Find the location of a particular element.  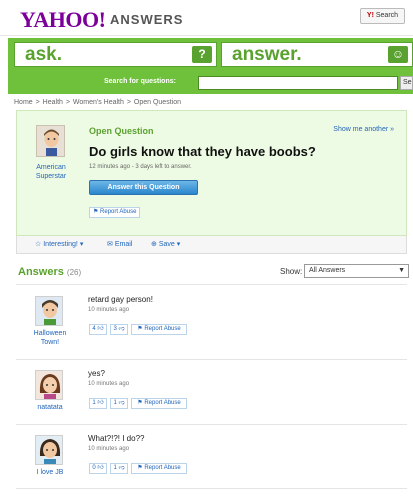

breadcrumb-health: Health is located at coordinates (53, 102).